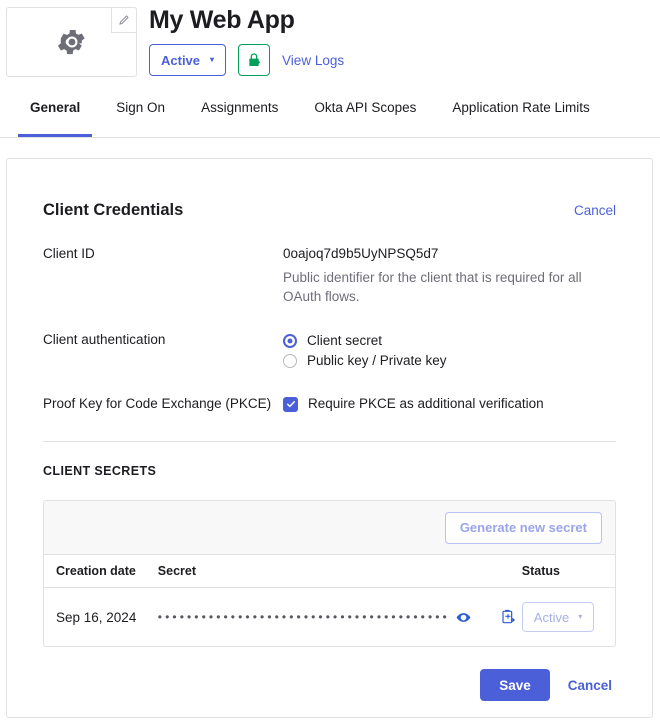 This screenshot has width=660, height=726. What do you see at coordinates (551, 617) in the screenshot?
I see `secret-status-label: Active` at bounding box center [551, 617].